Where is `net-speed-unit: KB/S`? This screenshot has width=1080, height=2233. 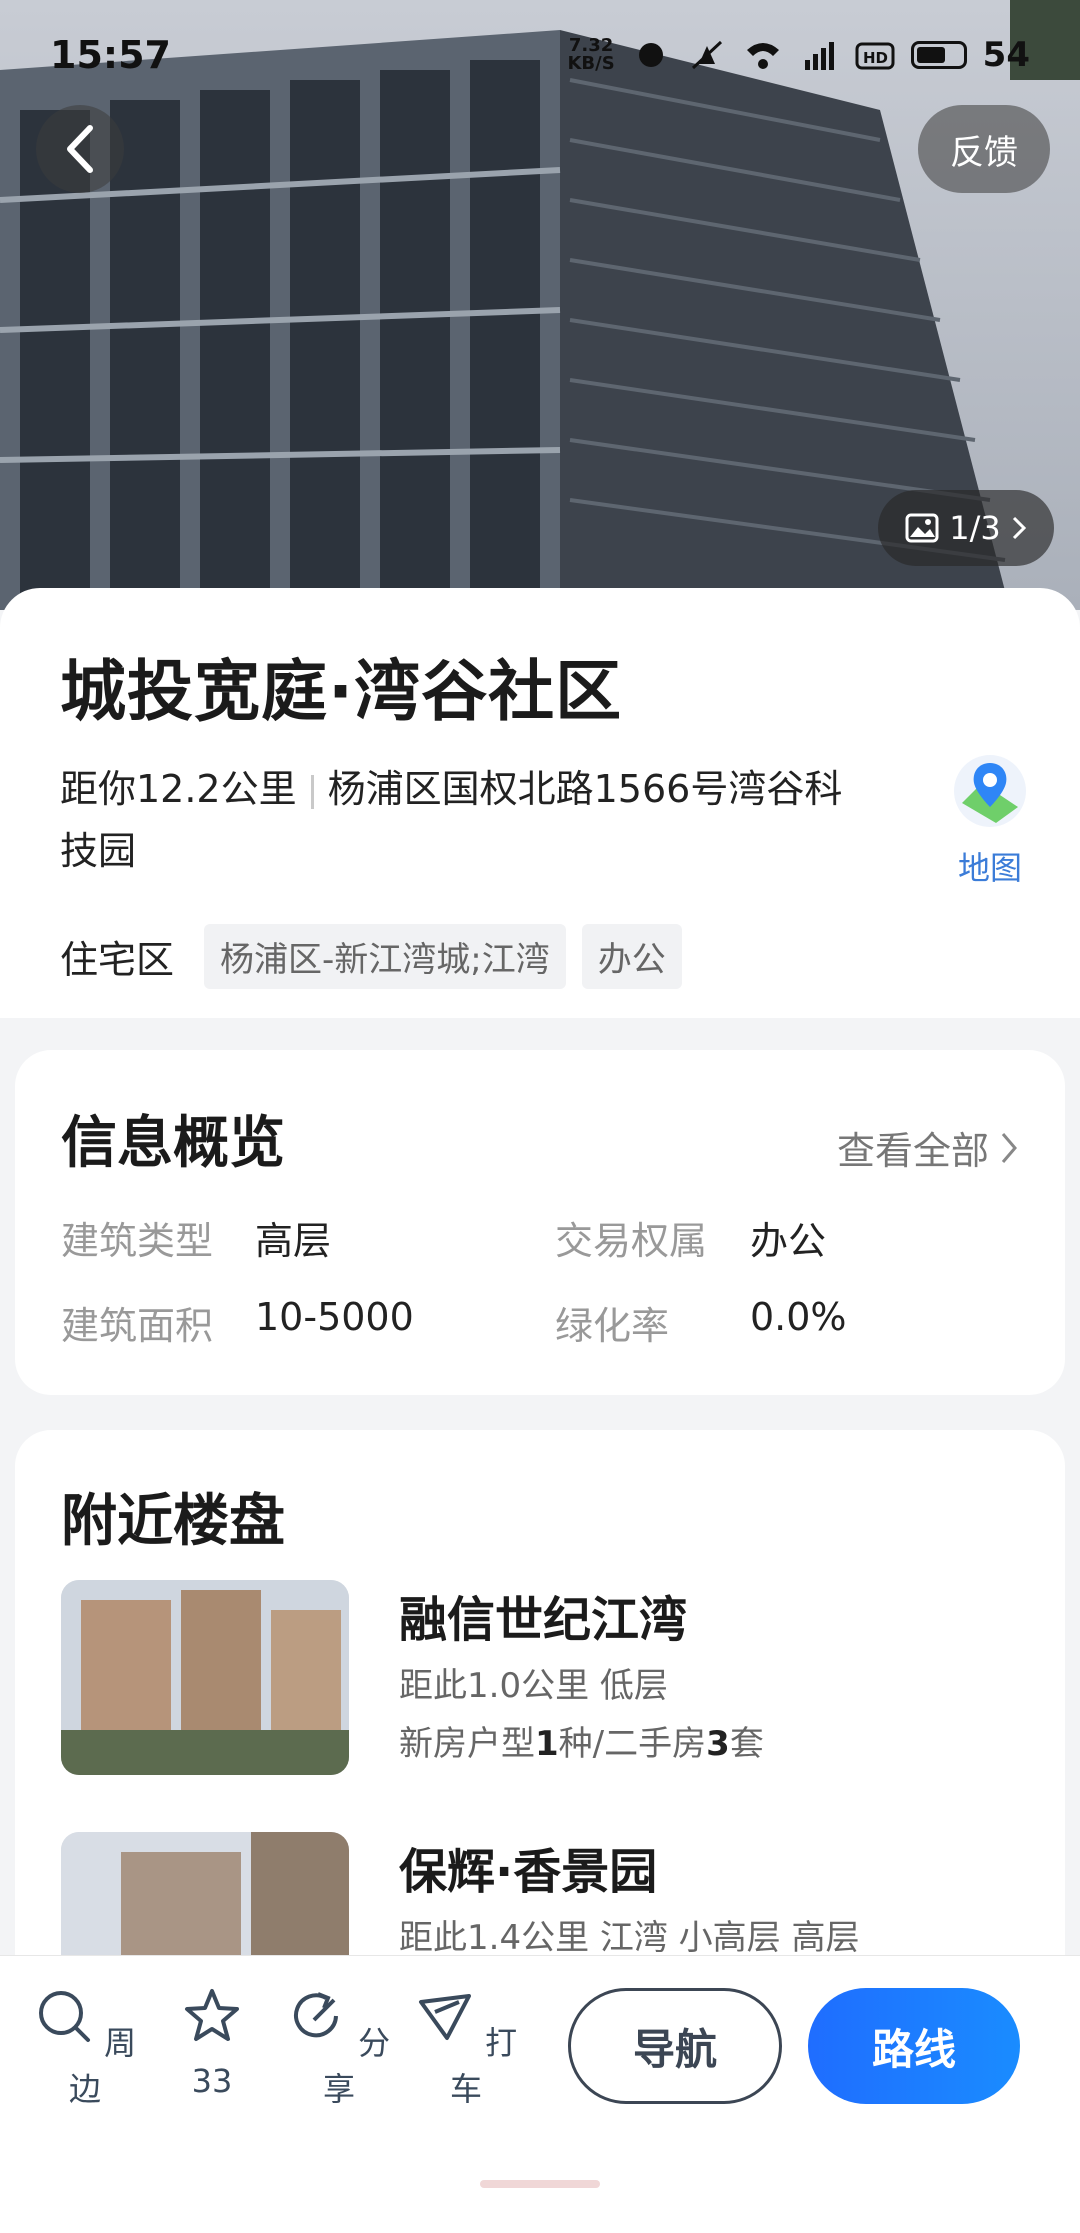 net-speed-unit: KB/S is located at coordinates (591, 63).